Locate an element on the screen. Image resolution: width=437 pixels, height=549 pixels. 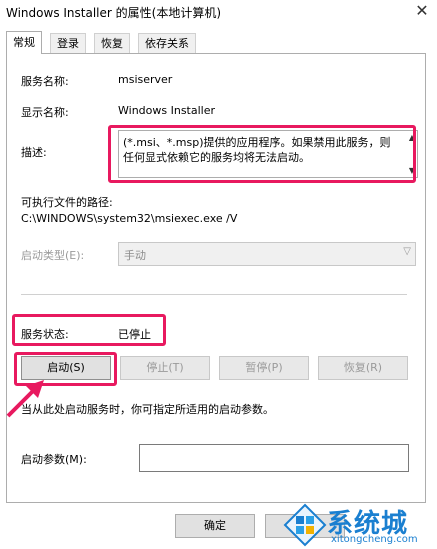
exe-path-value: C:\WINDOWS\system32\msiexec.exe /V is located at coordinates (129, 218).